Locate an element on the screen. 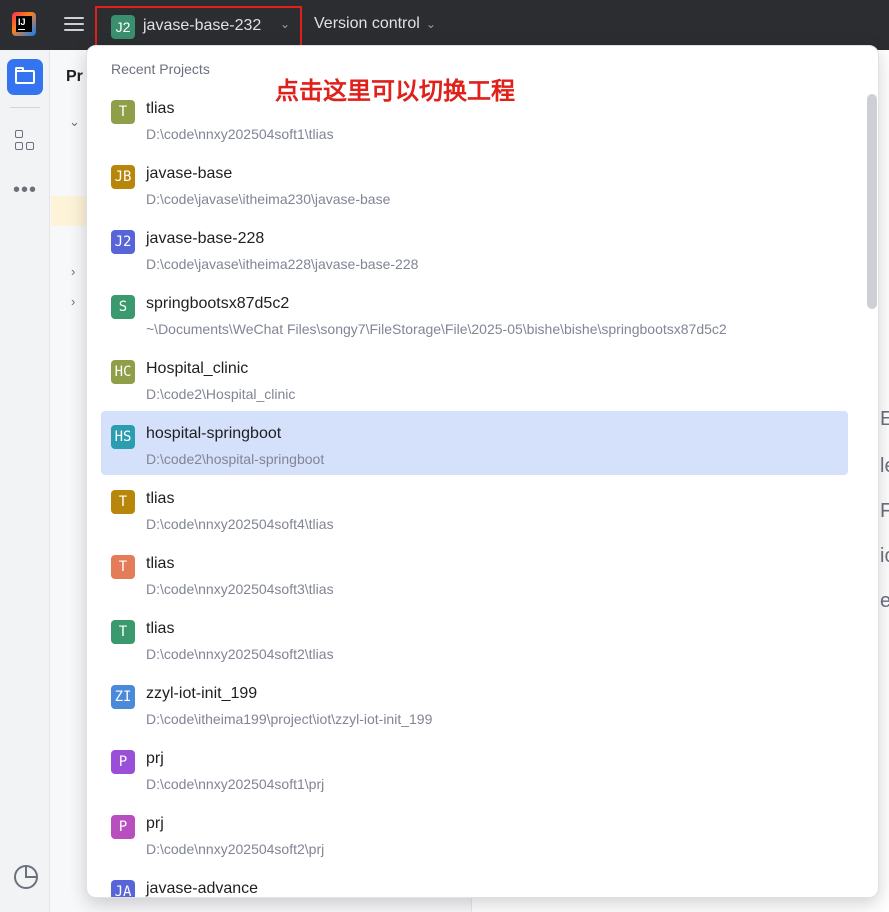  project-path: D:\code\nnxy202504soft1\prj is located at coordinates (235, 784).